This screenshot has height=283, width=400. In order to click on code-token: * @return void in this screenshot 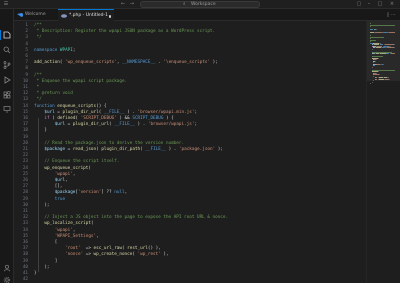, I will do `click(53, 94)`.